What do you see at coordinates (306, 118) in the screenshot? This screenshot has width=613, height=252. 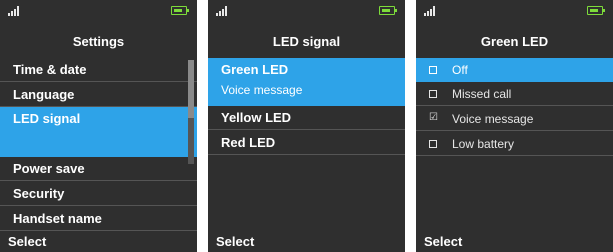 I see `menu-item-yellow-led: Yellow LED` at bounding box center [306, 118].